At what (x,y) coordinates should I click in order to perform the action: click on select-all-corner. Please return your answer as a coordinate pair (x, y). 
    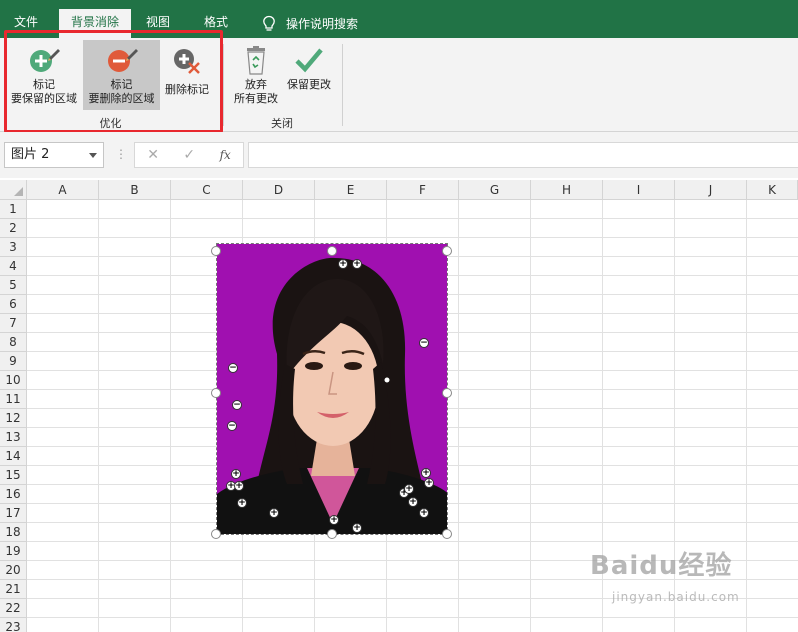
    Looking at the image, I should click on (13, 190).